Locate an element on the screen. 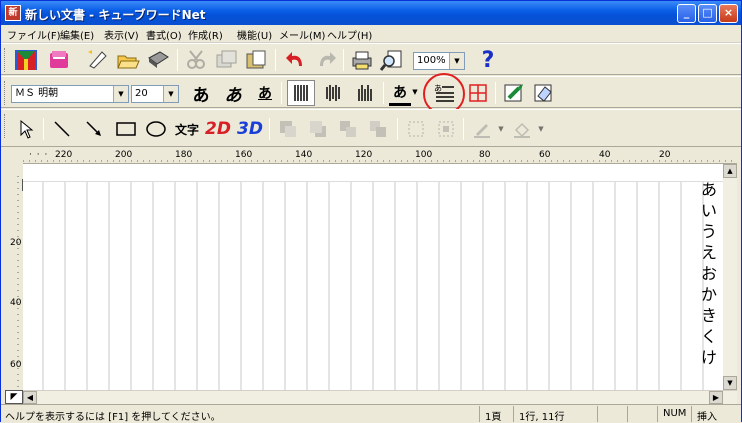  vertical-scrollbar: ▲ ▼ is located at coordinates (730, 277).